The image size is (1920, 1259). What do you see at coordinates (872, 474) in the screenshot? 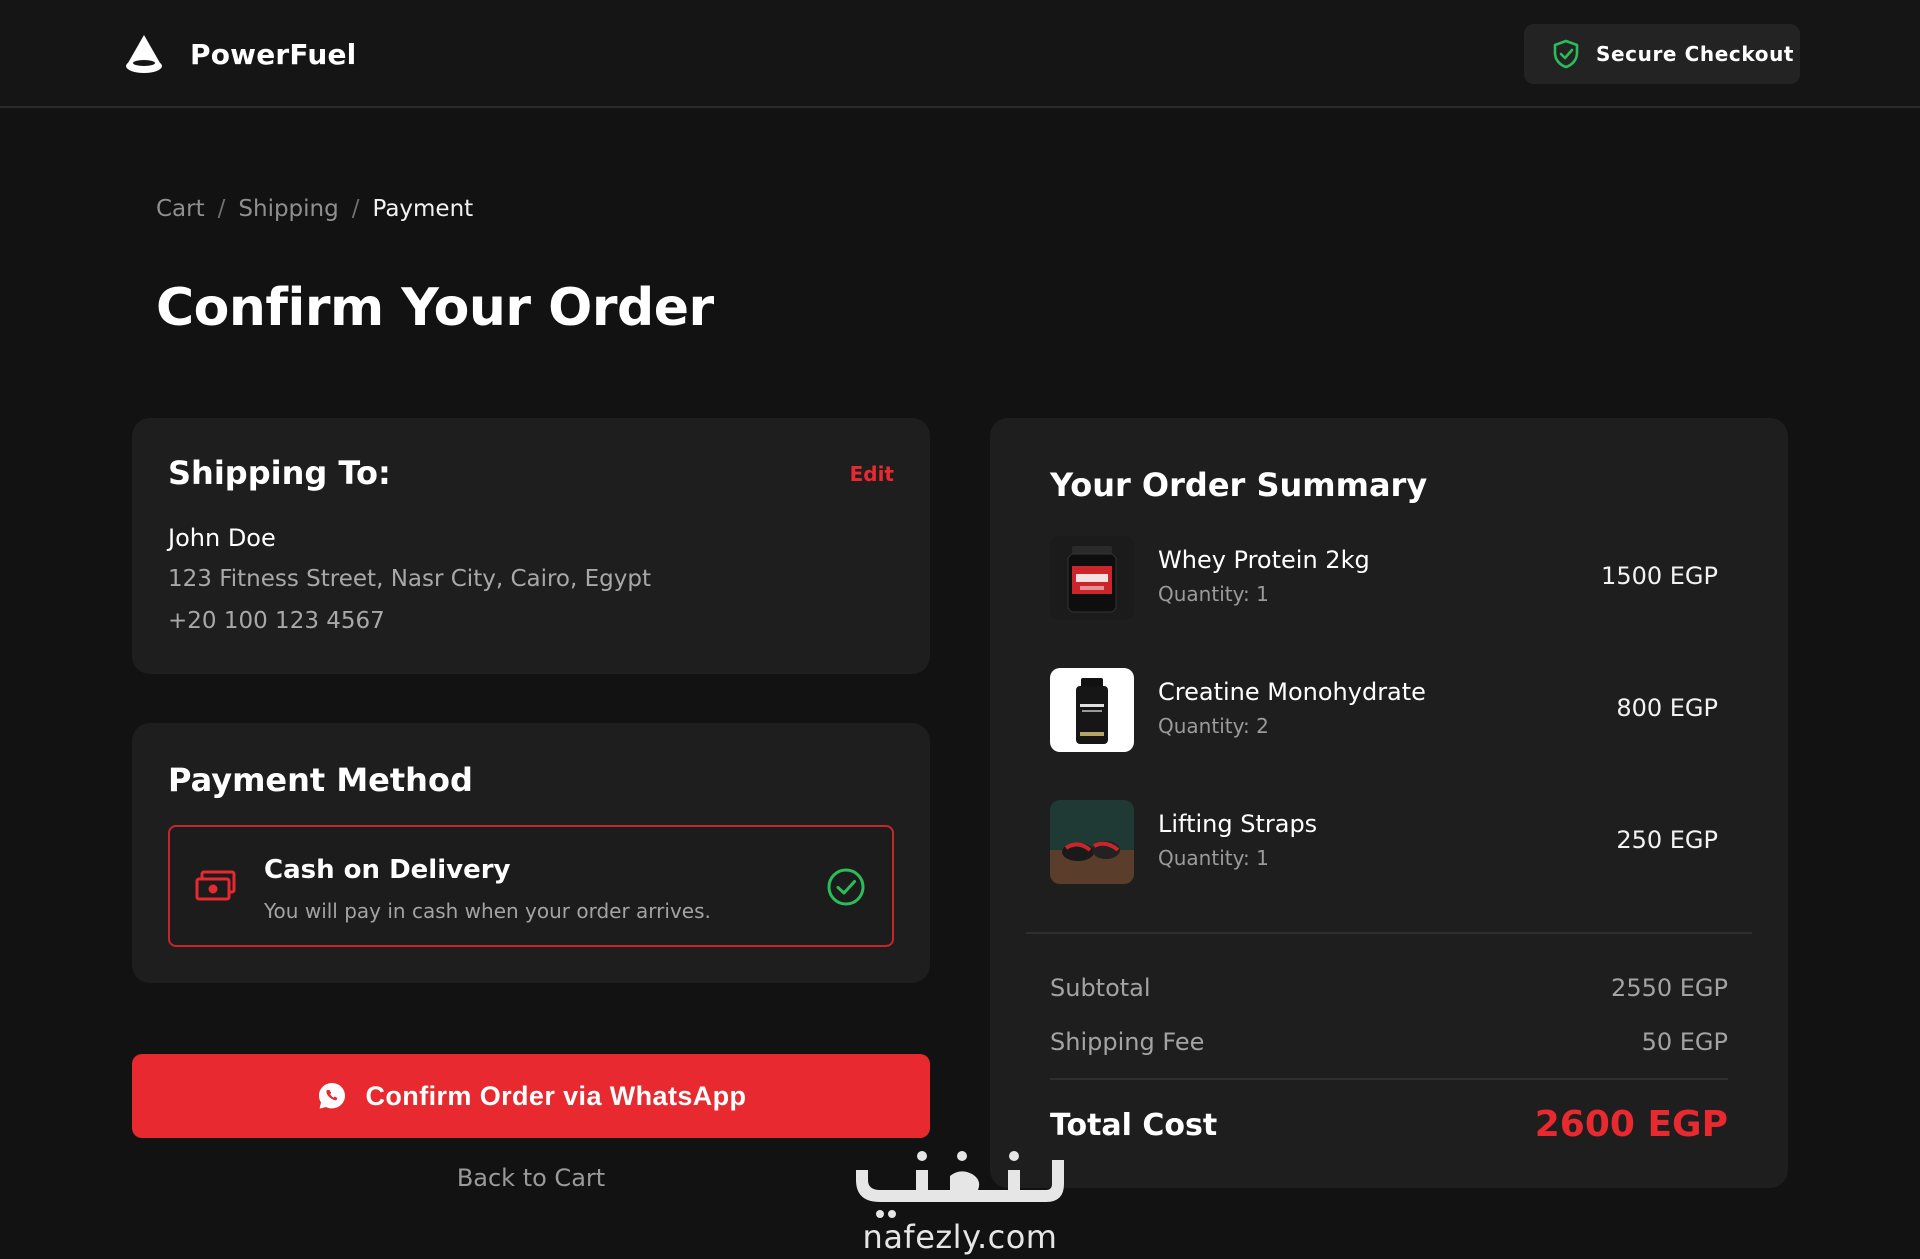
I see `edit-shipping-link: Edit` at bounding box center [872, 474].